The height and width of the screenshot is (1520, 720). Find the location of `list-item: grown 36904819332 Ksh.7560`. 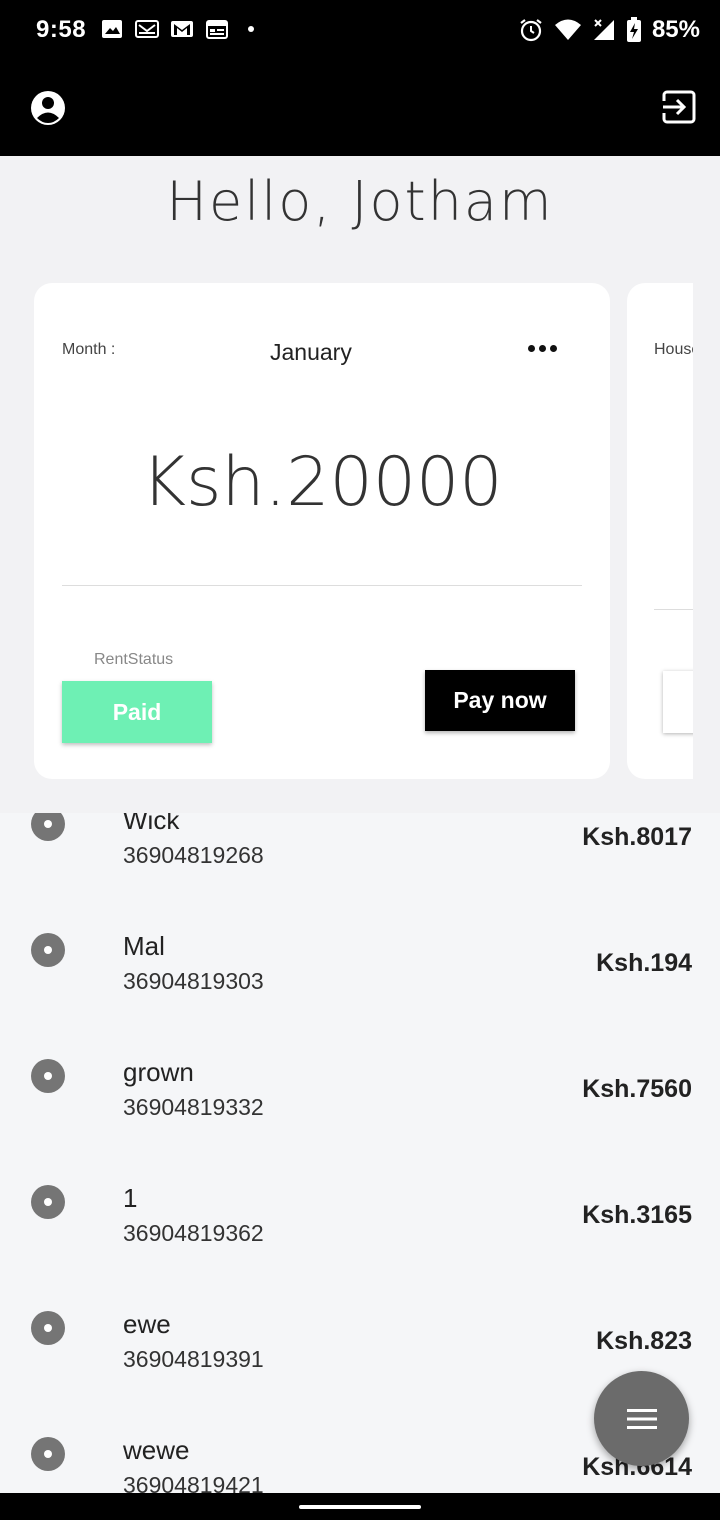

list-item: grown 36904819332 Ksh.7560 is located at coordinates (360, 1115).